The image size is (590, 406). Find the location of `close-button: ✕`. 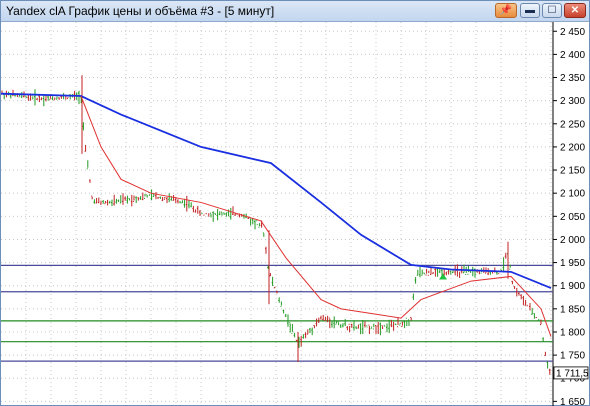

close-button: ✕ is located at coordinates (575, 10).